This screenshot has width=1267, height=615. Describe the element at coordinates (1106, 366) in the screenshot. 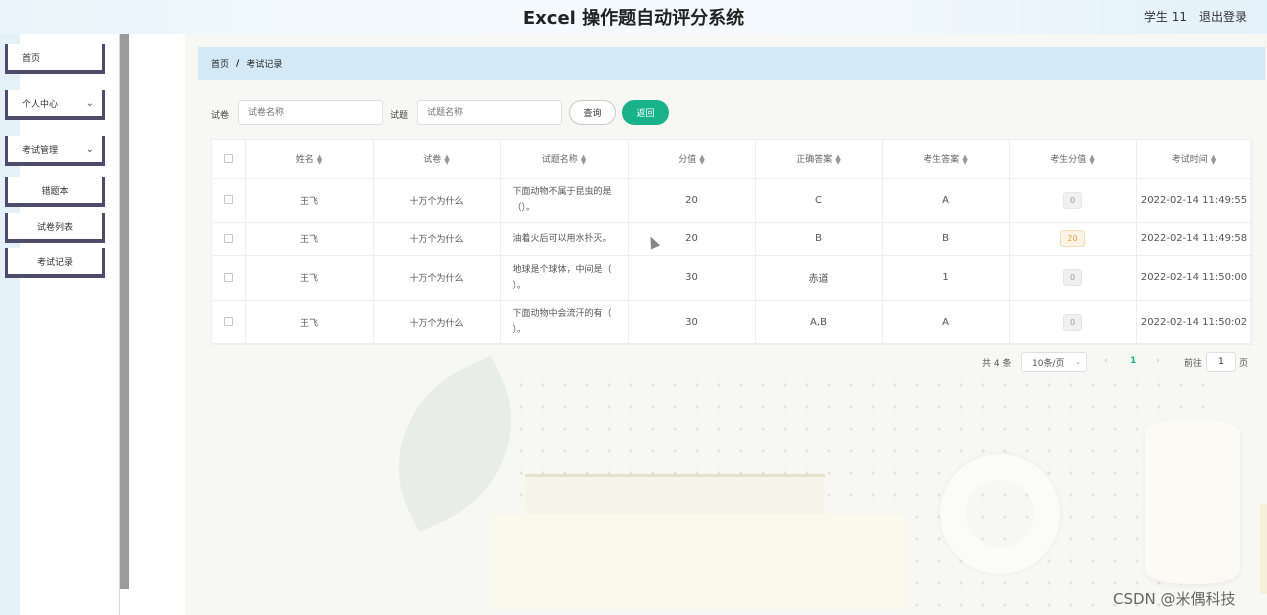

I see `prev-page-button: ‹` at that location.